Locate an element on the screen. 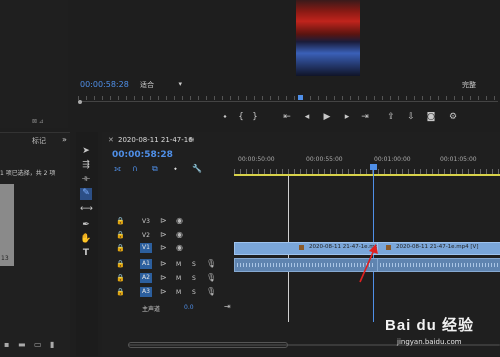  track-target-a2: A2 is located at coordinates (146, 278).